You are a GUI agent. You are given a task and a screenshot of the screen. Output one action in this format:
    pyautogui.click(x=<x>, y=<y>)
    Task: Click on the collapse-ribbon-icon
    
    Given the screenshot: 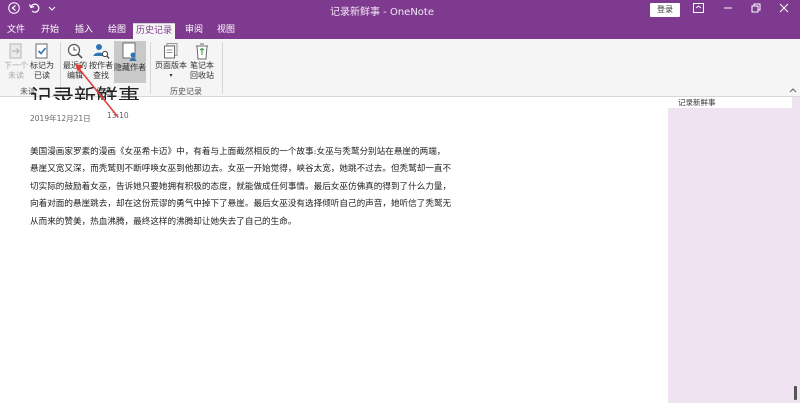 What is the action you would take?
    pyautogui.click(x=793, y=90)
    